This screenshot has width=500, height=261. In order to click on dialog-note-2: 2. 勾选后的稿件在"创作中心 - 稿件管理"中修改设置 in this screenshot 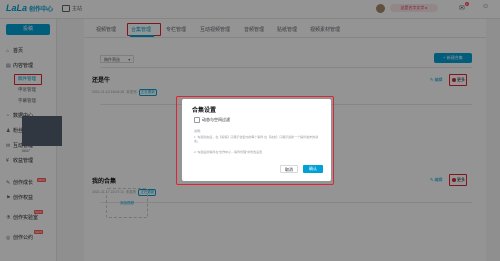, I will do `click(228, 152)`.